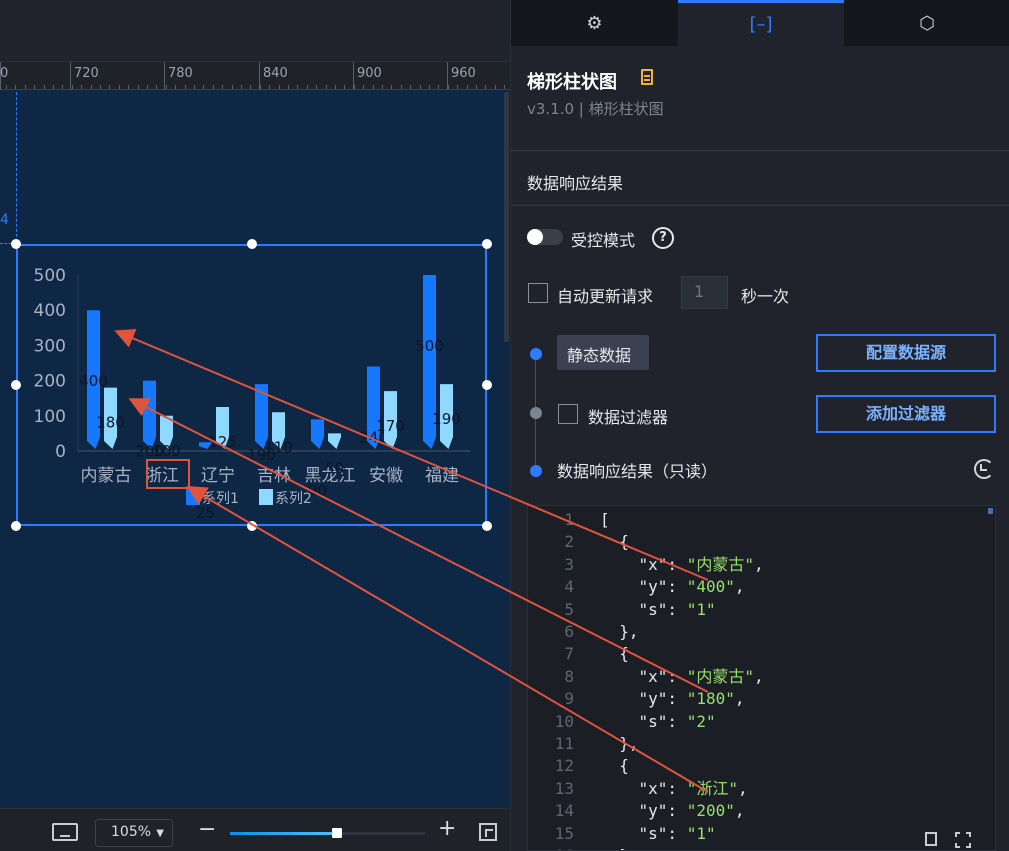  I want to click on code-line: 12 {, so click(761, 766).